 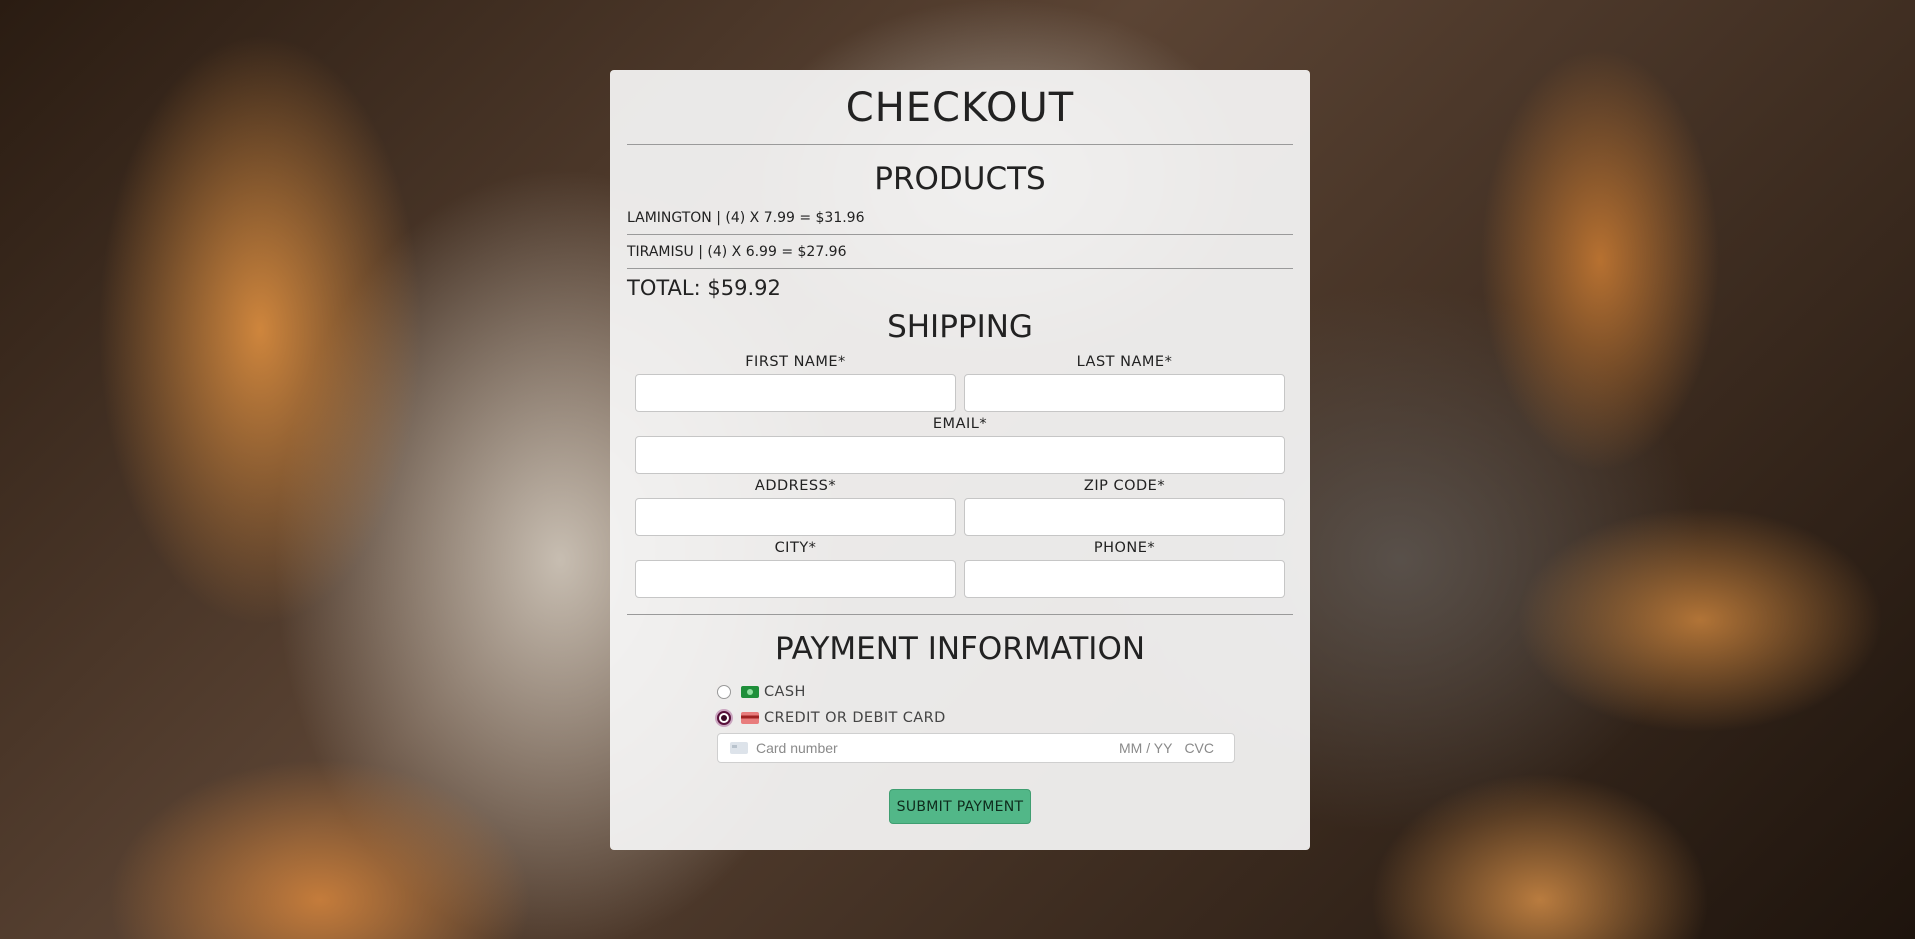 I want to click on address-row: ADDRESS* ZIP CODE*, so click(x=960, y=505).